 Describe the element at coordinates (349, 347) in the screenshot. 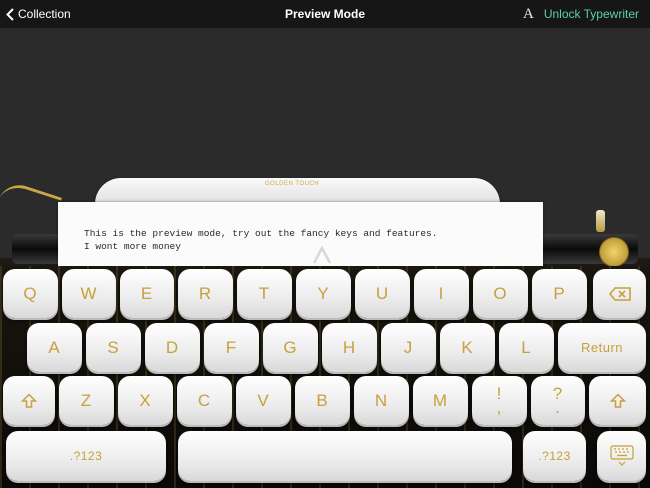

I see `key-h: H` at that location.